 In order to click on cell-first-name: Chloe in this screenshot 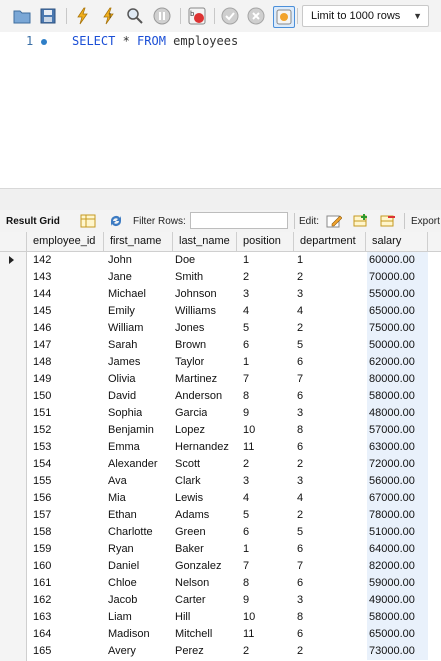, I will do `click(122, 583)`.